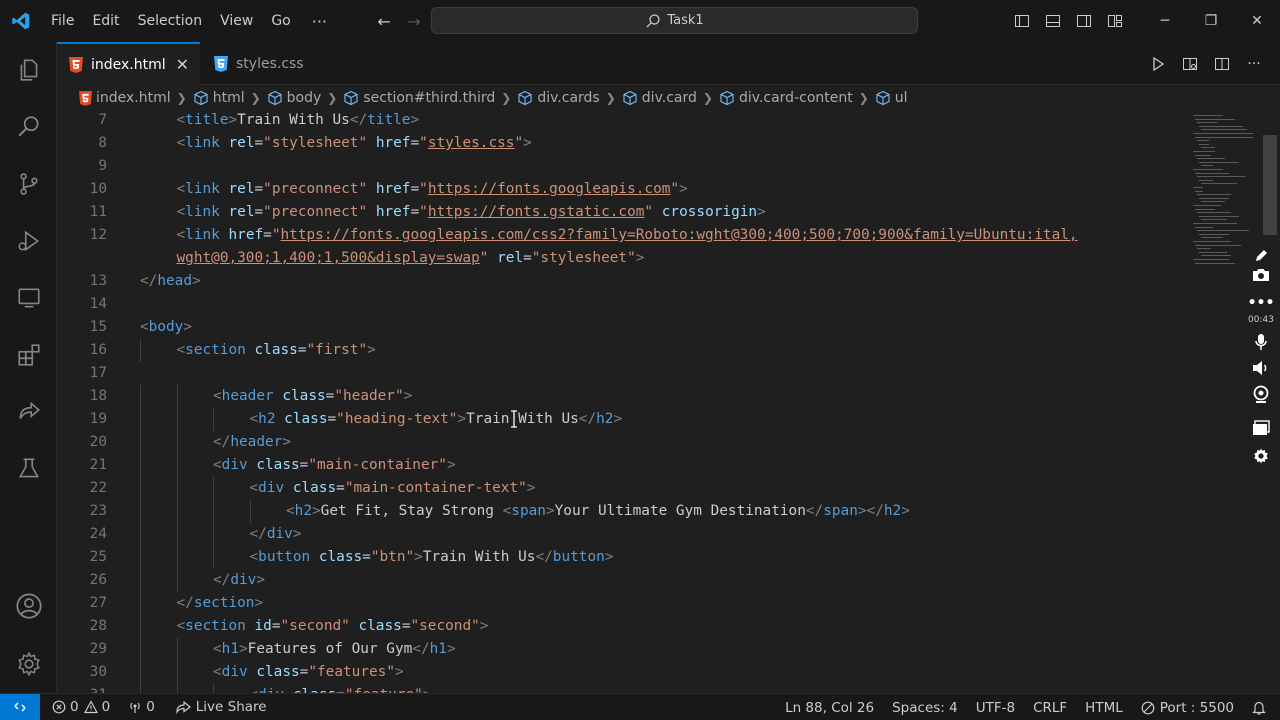 Image resolution: width=1280 pixels, height=720 pixels. What do you see at coordinates (81, 707) in the screenshot?
I see `problems-indicator: 0 0` at bounding box center [81, 707].